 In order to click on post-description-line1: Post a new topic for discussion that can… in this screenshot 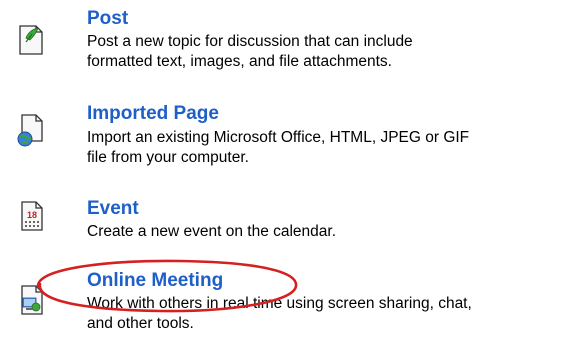, I will do `click(250, 41)`.